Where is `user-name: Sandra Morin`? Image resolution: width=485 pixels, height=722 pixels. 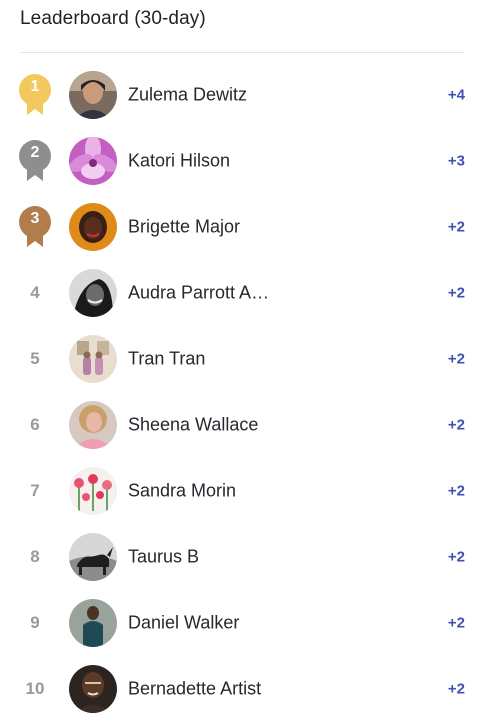 user-name: Sandra Morin is located at coordinates (182, 491).